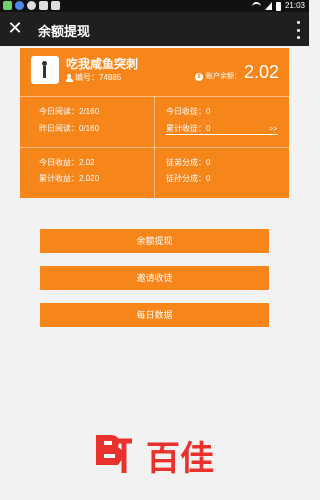  What do you see at coordinates (198, 77) in the screenshot?
I see `coin-icon: ¥` at bounding box center [198, 77].